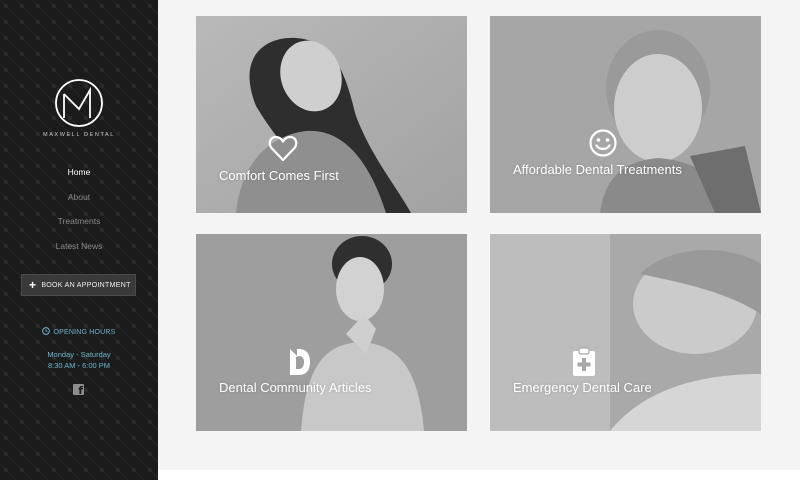  What do you see at coordinates (584, 361) in the screenshot?
I see `medical-clipboard-icon` at bounding box center [584, 361].